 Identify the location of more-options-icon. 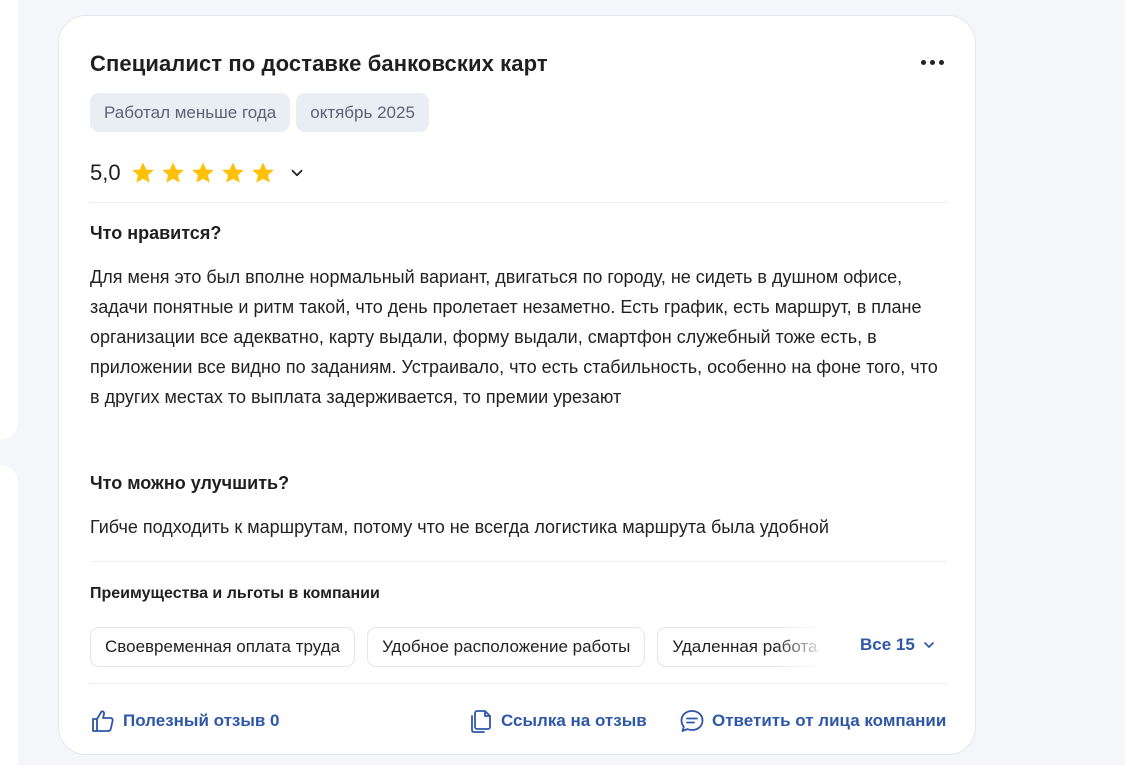
(932, 62).